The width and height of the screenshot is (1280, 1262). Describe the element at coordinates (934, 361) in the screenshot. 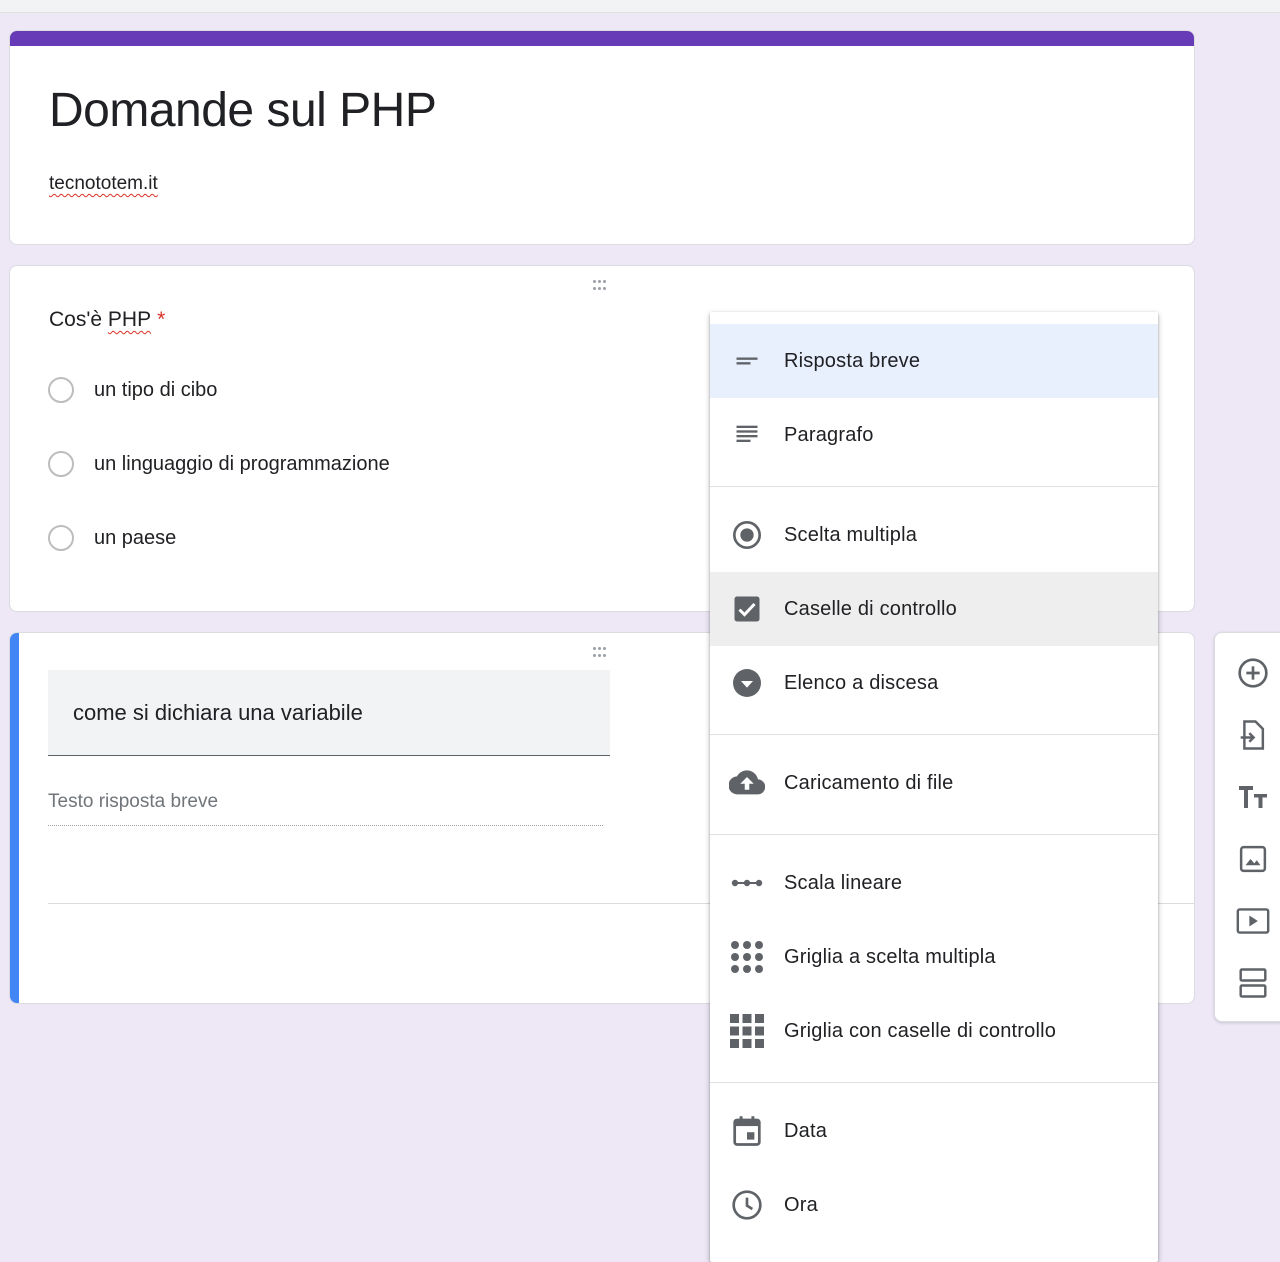

I see `menu-item-short-answer: Risposta breve` at that location.